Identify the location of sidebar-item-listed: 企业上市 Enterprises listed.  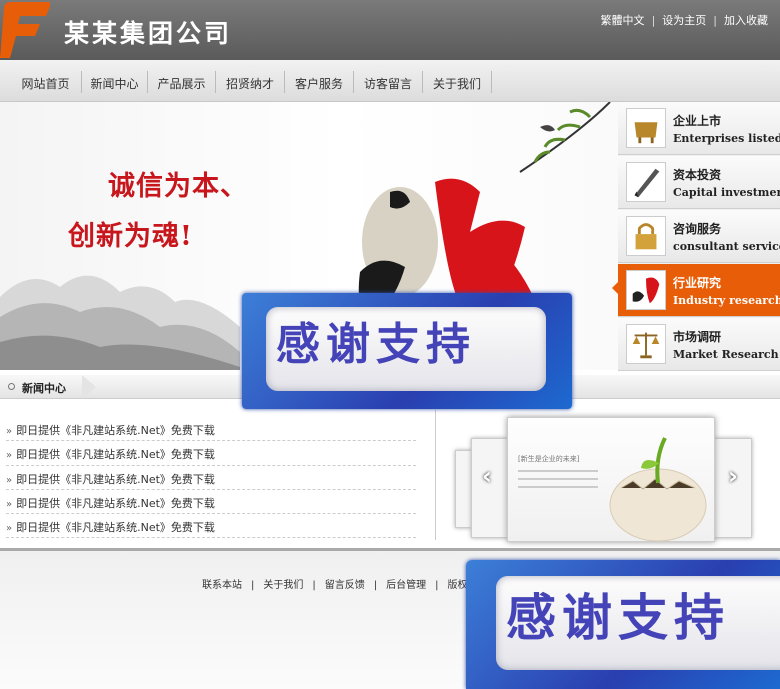
(699, 128).